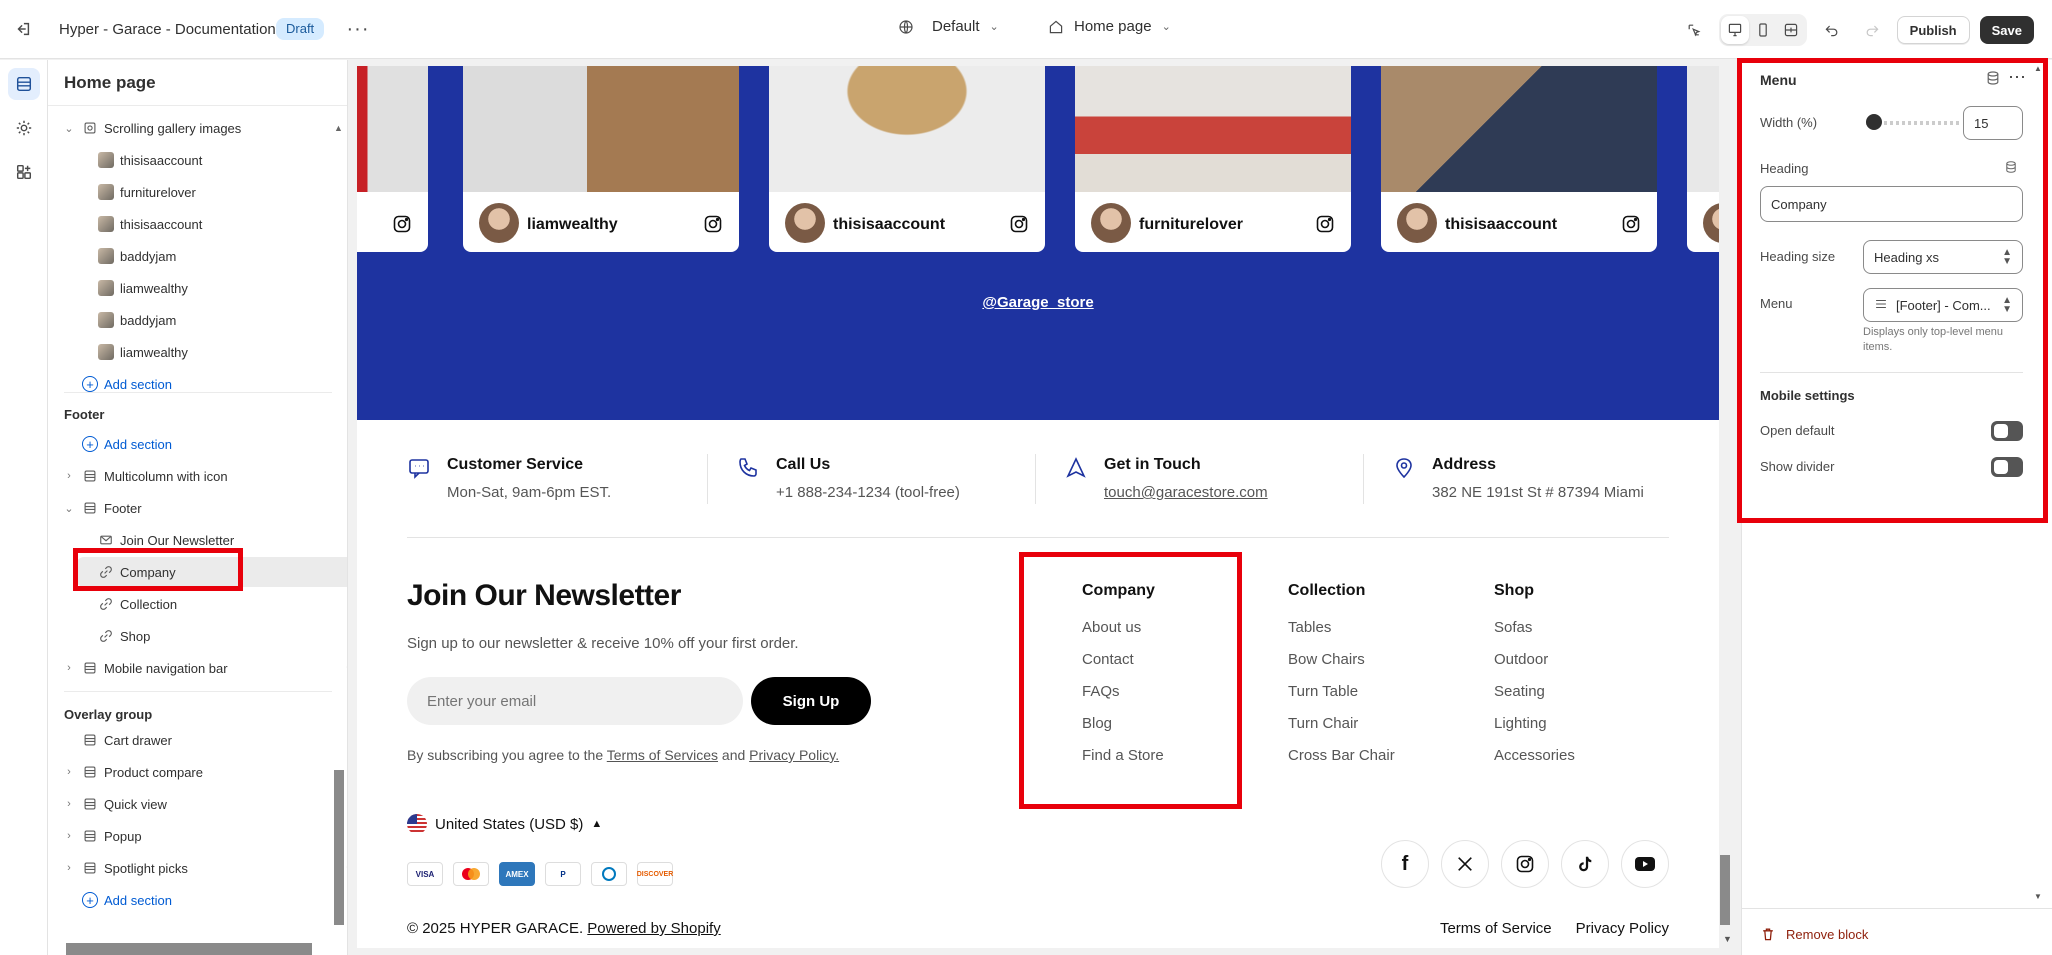 The height and width of the screenshot is (955, 2052). Describe the element at coordinates (1341, 667) in the screenshot. I see `footer-link: Bow Chairs` at that location.